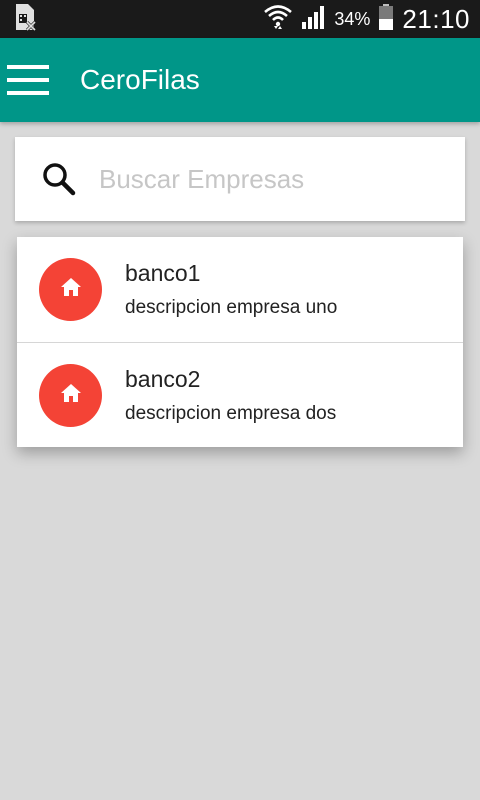 The image size is (480, 800). I want to click on battery-icon, so click(386, 19).